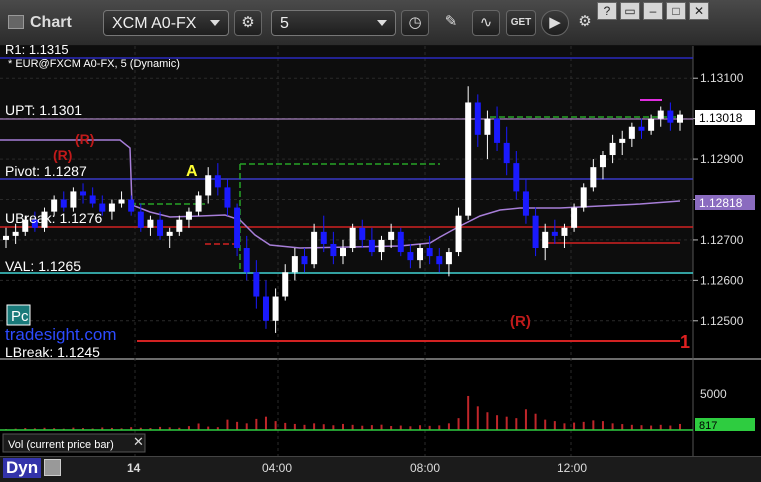 The width and height of the screenshot is (761, 482). Describe the element at coordinates (721, 203) in the screenshot. I see `ma-price-label: 1.12818` at that location.